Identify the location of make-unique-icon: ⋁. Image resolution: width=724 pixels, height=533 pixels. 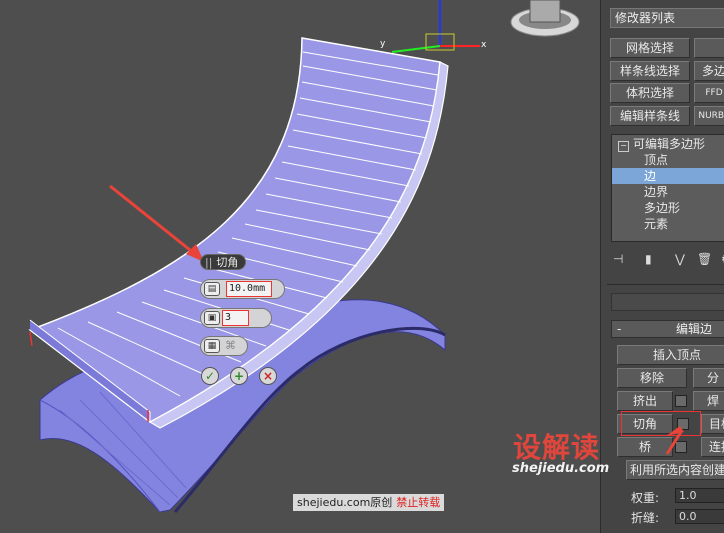
(682, 260).